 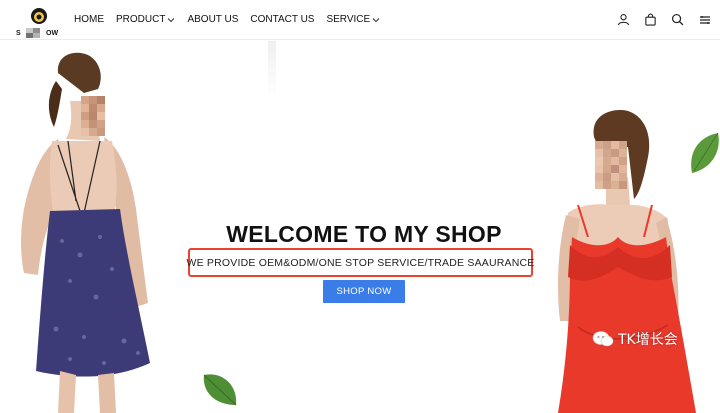 I want to click on logo-text-left: S, so click(x=18, y=33).